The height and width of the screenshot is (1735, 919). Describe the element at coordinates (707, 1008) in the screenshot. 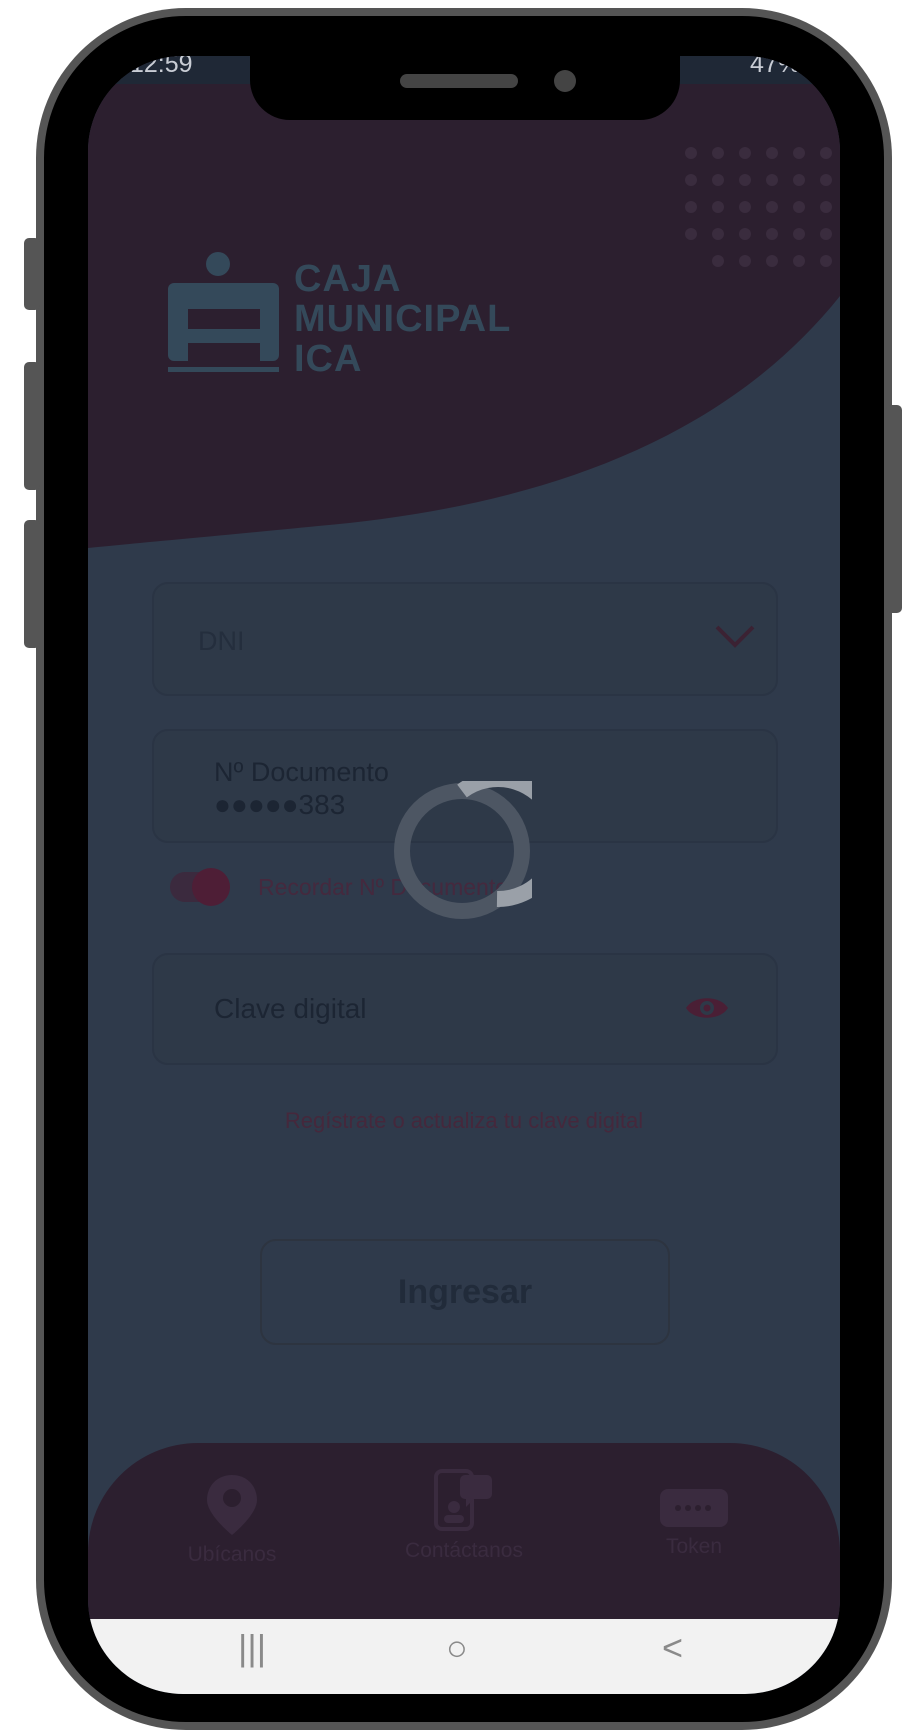

I see `eye-icon` at that location.